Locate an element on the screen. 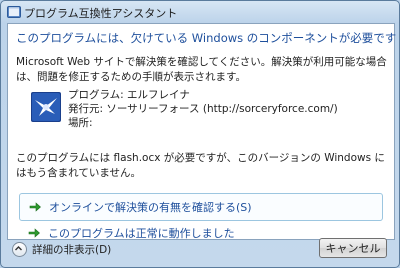  chevron-up-icon is located at coordinates (19, 249).